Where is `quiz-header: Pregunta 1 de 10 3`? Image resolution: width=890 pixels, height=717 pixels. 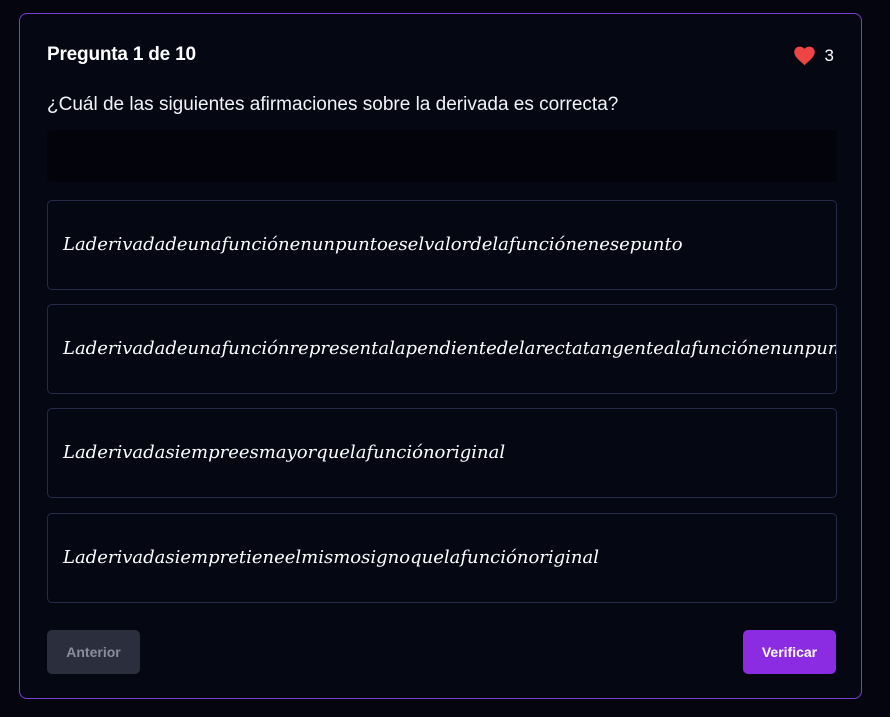 quiz-header: Pregunta 1 de 10 3 is located at coordinates (440, 56).